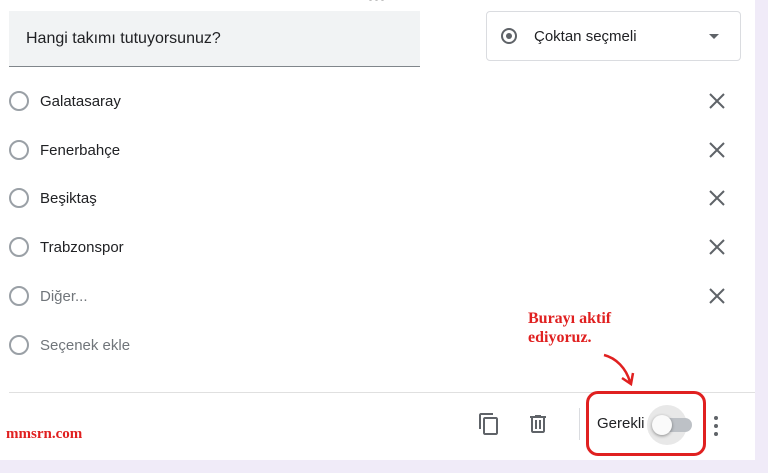  Describe the element at coordinates (588, 328) in the screenshot. I see `annotation-text: Burayı aktif ediyoruz.` at that location.